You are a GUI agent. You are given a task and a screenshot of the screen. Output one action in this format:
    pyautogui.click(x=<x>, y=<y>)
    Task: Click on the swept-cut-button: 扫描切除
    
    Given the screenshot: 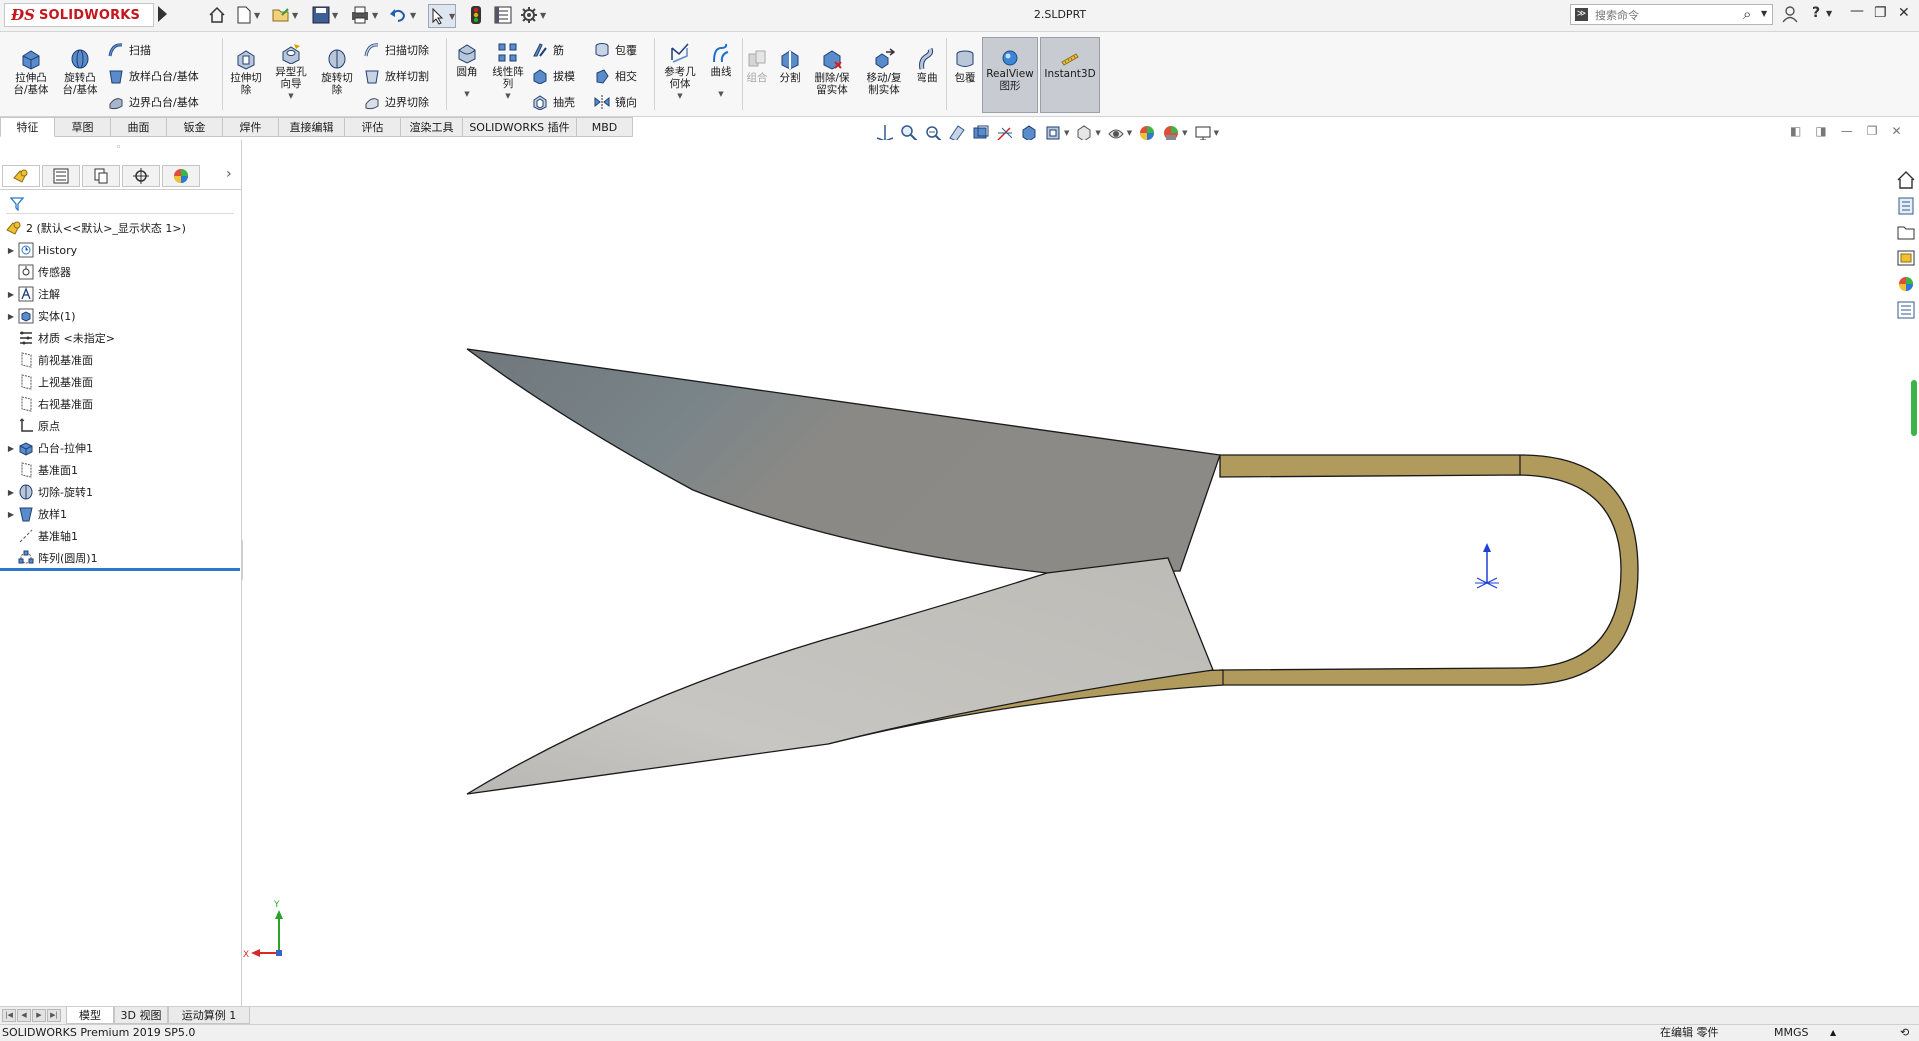 What is the action you would take?
    pyautogui.click(x=396, y=50)
    